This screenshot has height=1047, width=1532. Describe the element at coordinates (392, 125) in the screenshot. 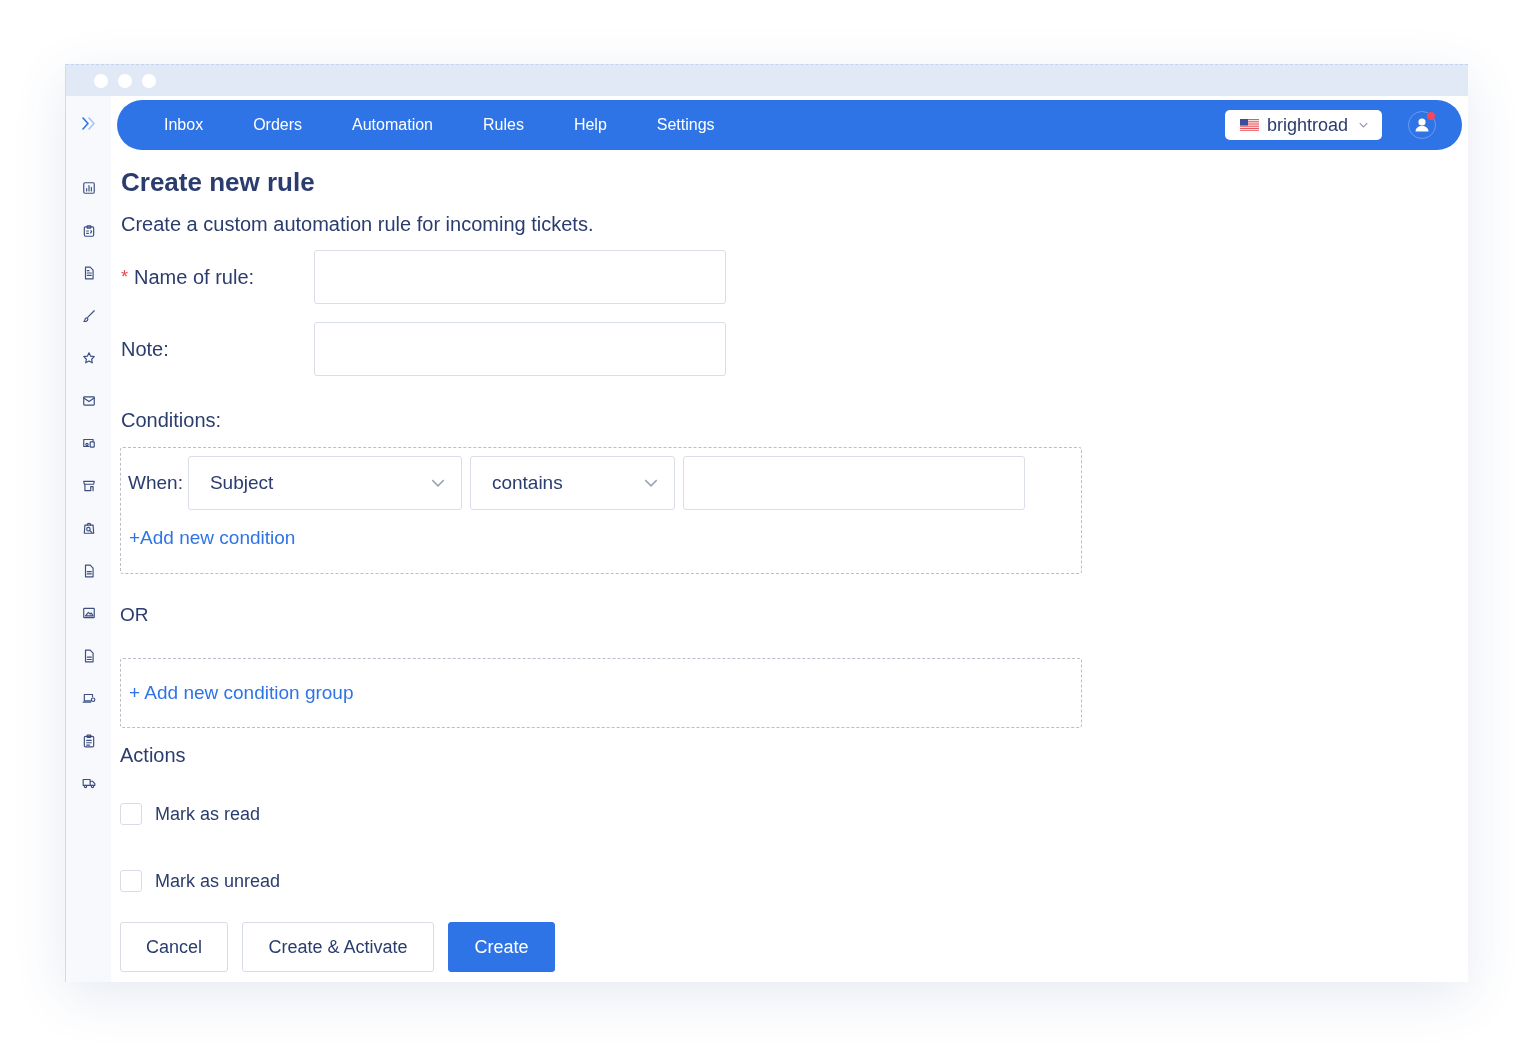

I see `nav-link: Automation` at that location.